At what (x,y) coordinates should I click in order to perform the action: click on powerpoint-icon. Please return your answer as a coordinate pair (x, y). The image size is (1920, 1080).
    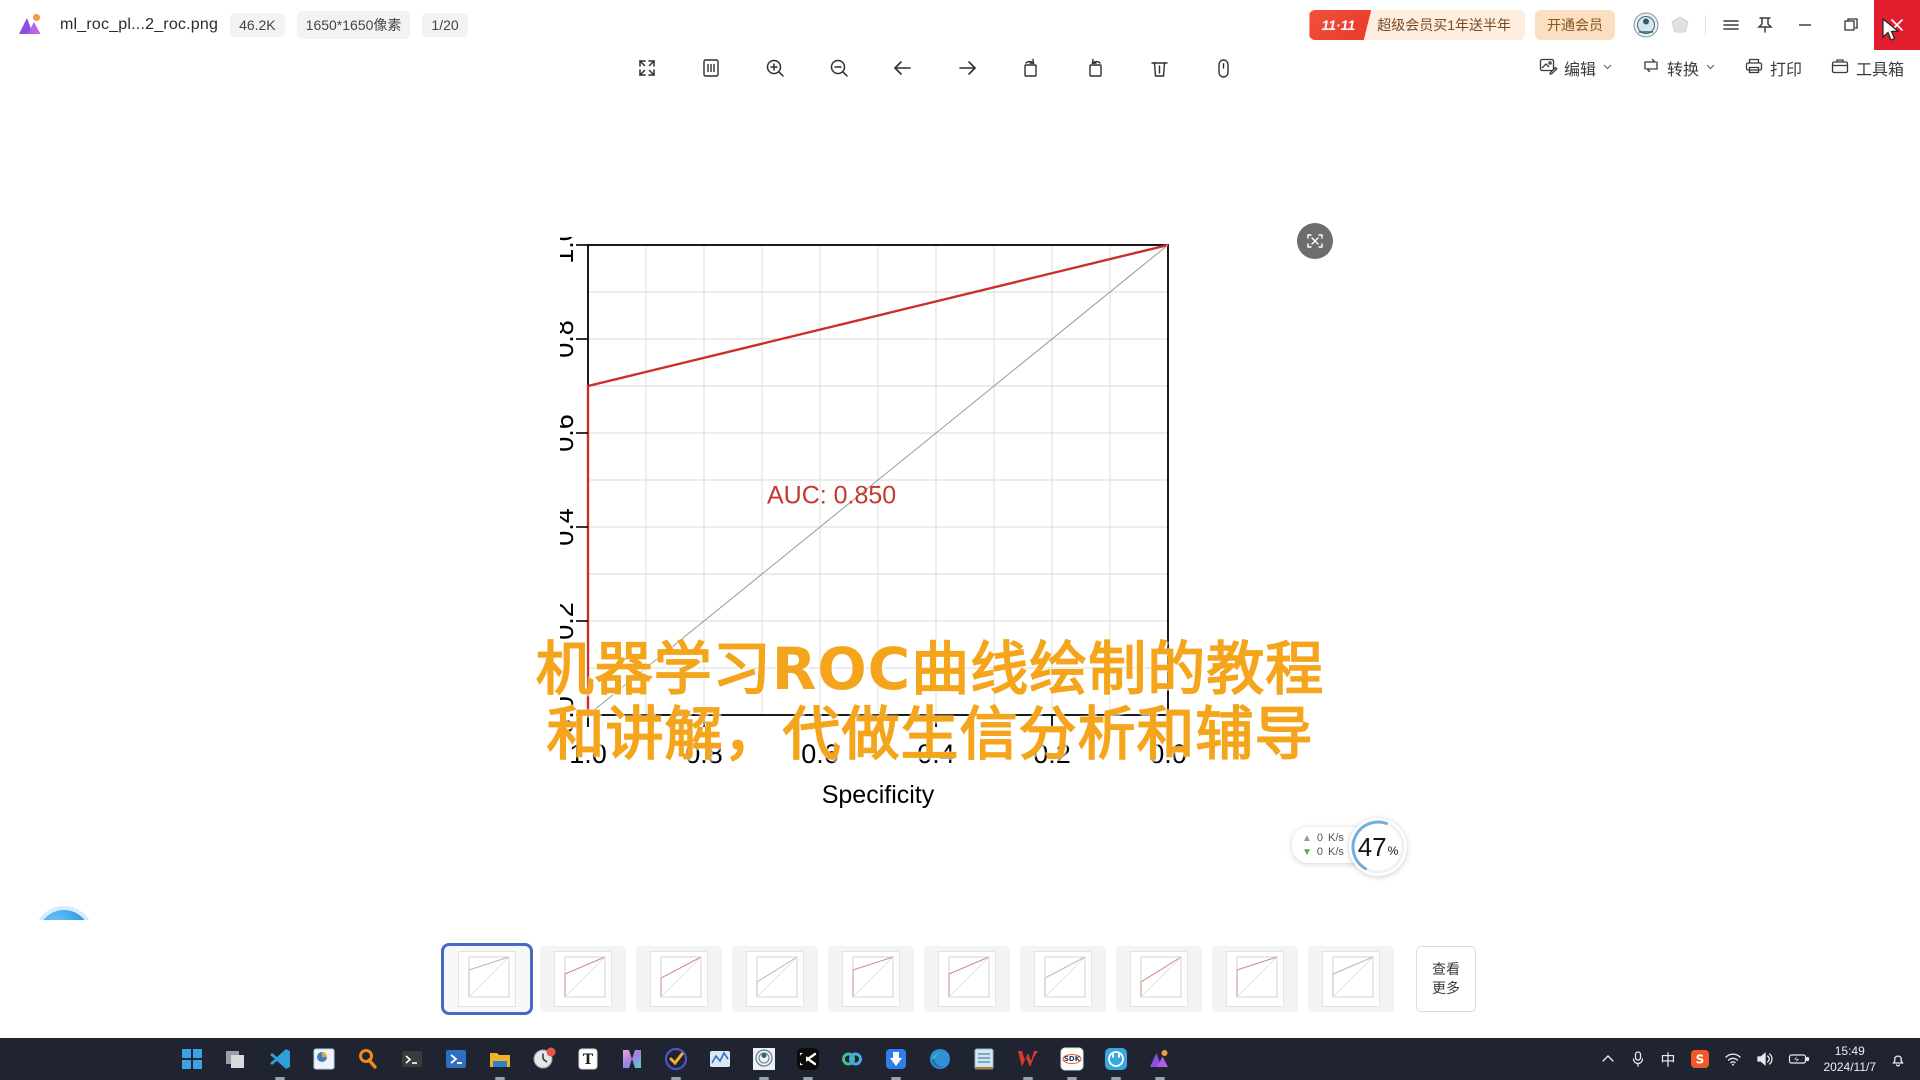
    Looking at the image, I should click on (324, 1059).